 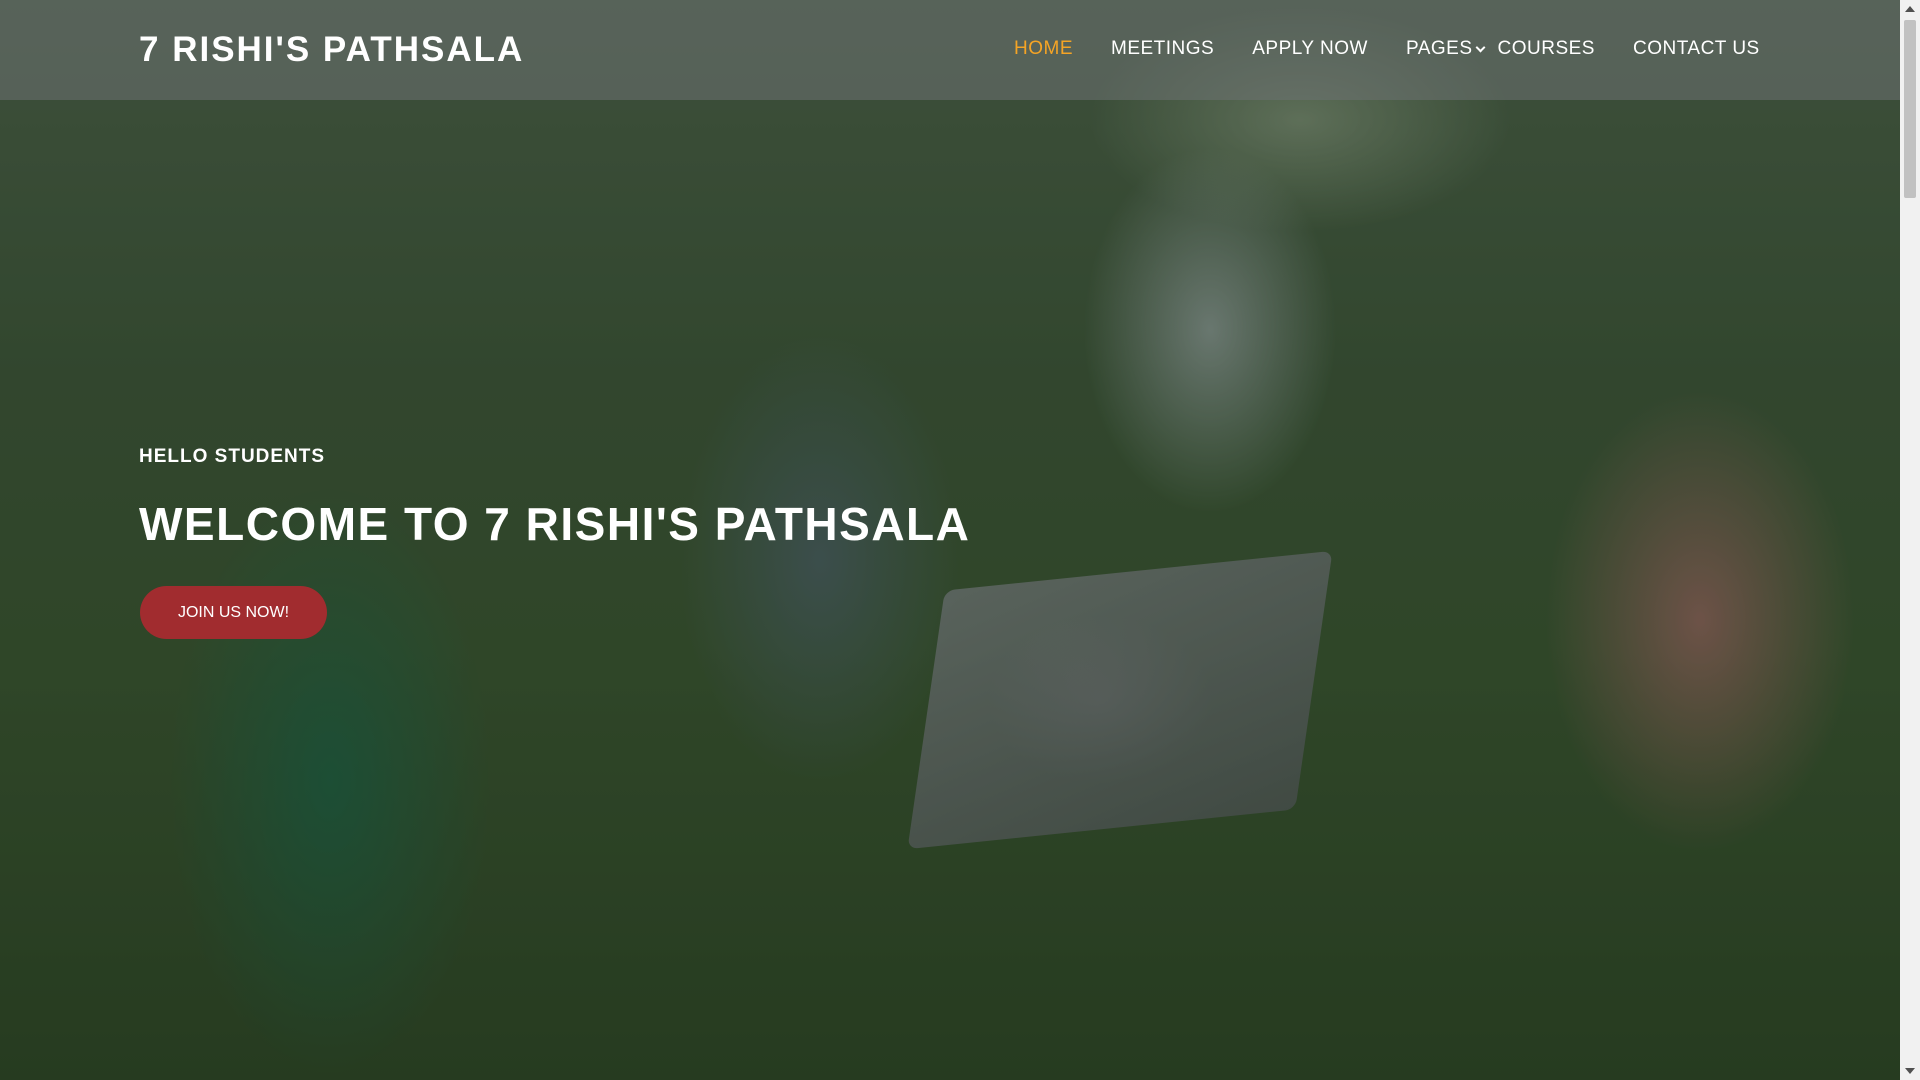 What do you see at coordinates (331, 50) in the screenshot?
I see `site-logo: 7 RISHI'S PATHSALA` at bounding box center [331, 50].